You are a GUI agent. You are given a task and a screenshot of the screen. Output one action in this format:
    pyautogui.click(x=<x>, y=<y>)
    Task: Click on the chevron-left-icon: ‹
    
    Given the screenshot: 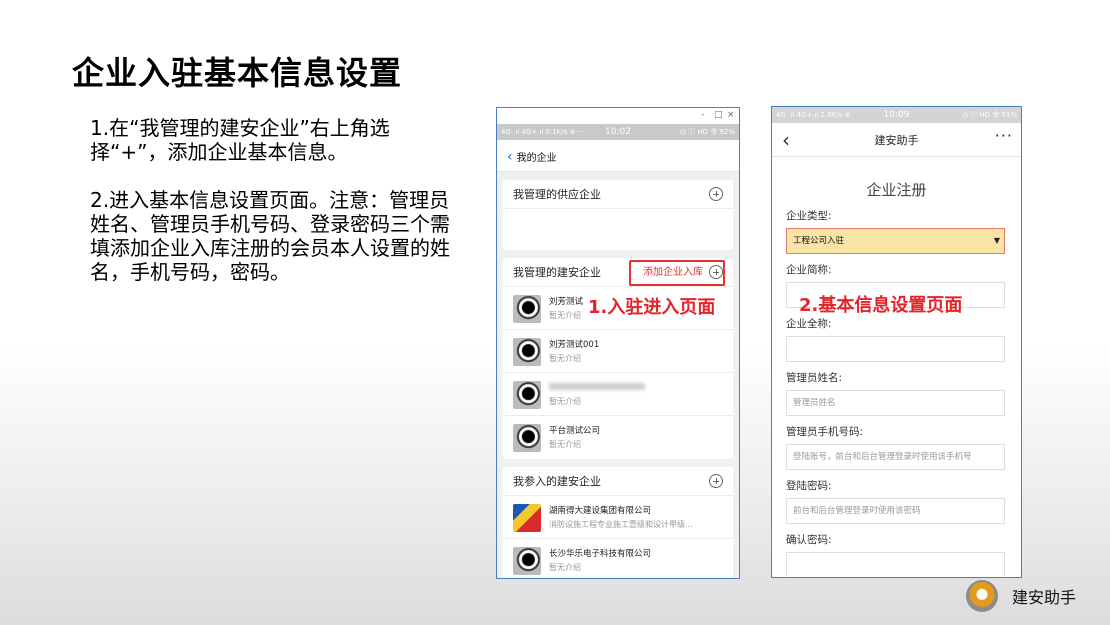 What is the action you would take?
    pyautogui.click(x=510, y=156)
    